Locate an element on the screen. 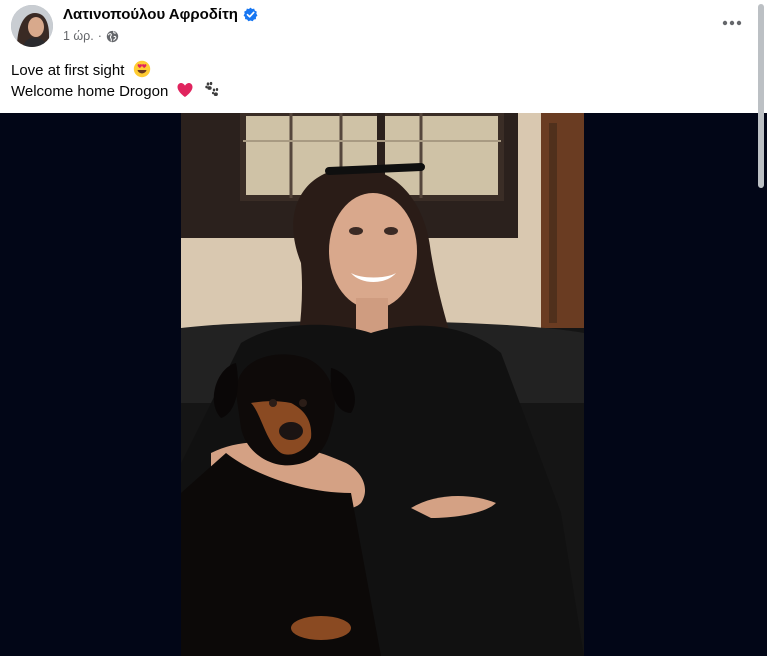 The height and width of the screenshot is (656, 767). avatar-image is located at coordinates (32, 26).